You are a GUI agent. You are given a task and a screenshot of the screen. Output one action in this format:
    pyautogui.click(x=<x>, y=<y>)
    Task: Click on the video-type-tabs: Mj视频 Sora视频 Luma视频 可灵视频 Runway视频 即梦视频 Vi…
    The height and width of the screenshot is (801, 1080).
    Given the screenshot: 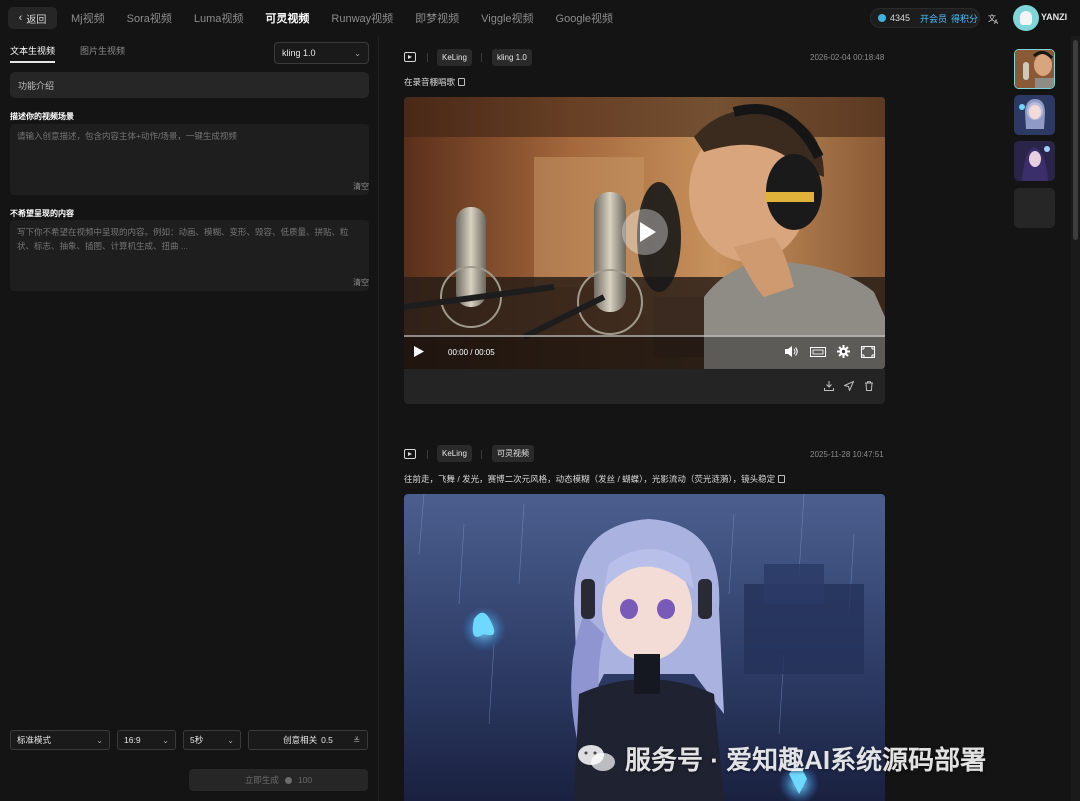 What is the action you would take?
    pyautogui.click(x=342, y=18)
    